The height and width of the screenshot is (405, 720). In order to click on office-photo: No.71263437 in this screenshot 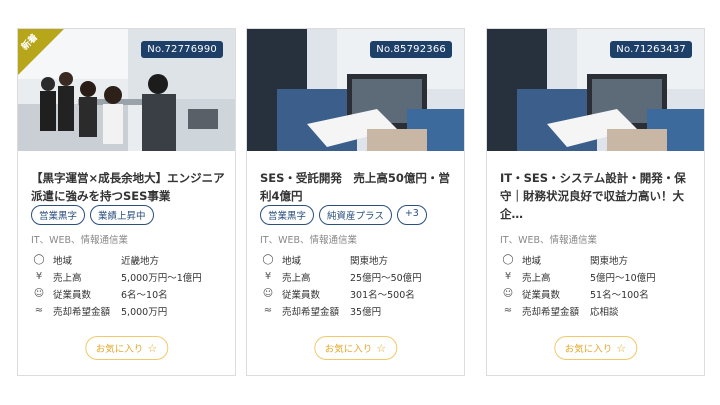, I will do `click(595, 90)`.